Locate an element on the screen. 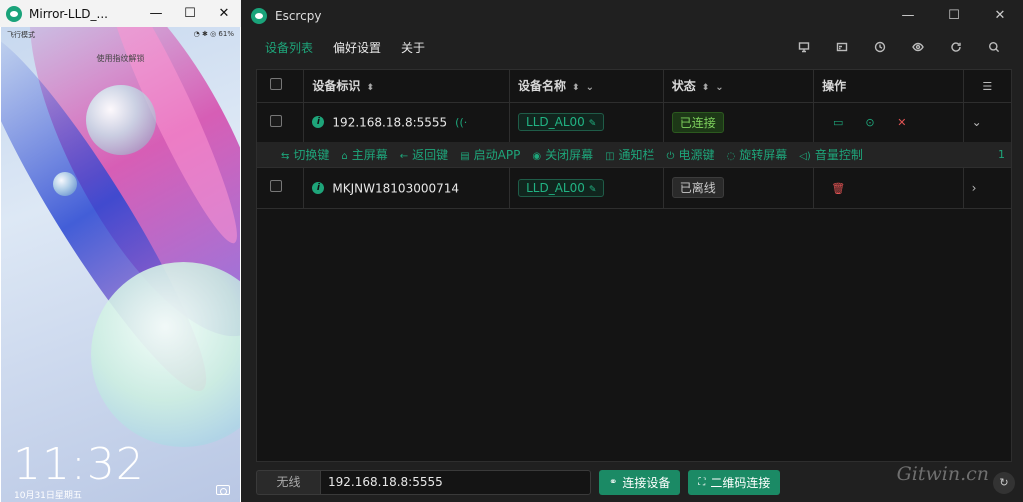  table-row: i MKJNW18103000714 LLD_AL00 ✎ 已离线 🗑 › is located at coordinates (634, 188).